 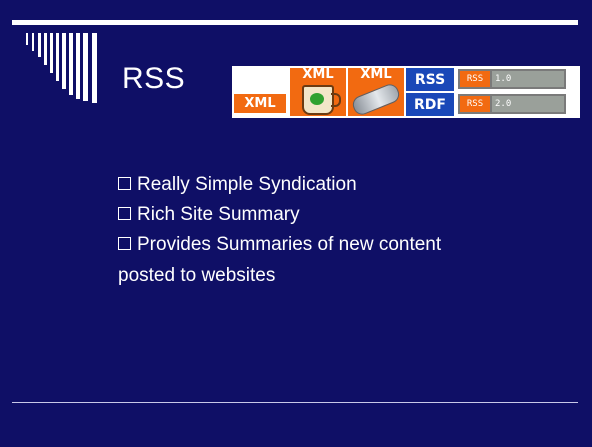 What do you see at coordinates (338, 245) in the screenshot?
I see `list-item: Provides Summaries of new content` at bounding box center [338, 245].